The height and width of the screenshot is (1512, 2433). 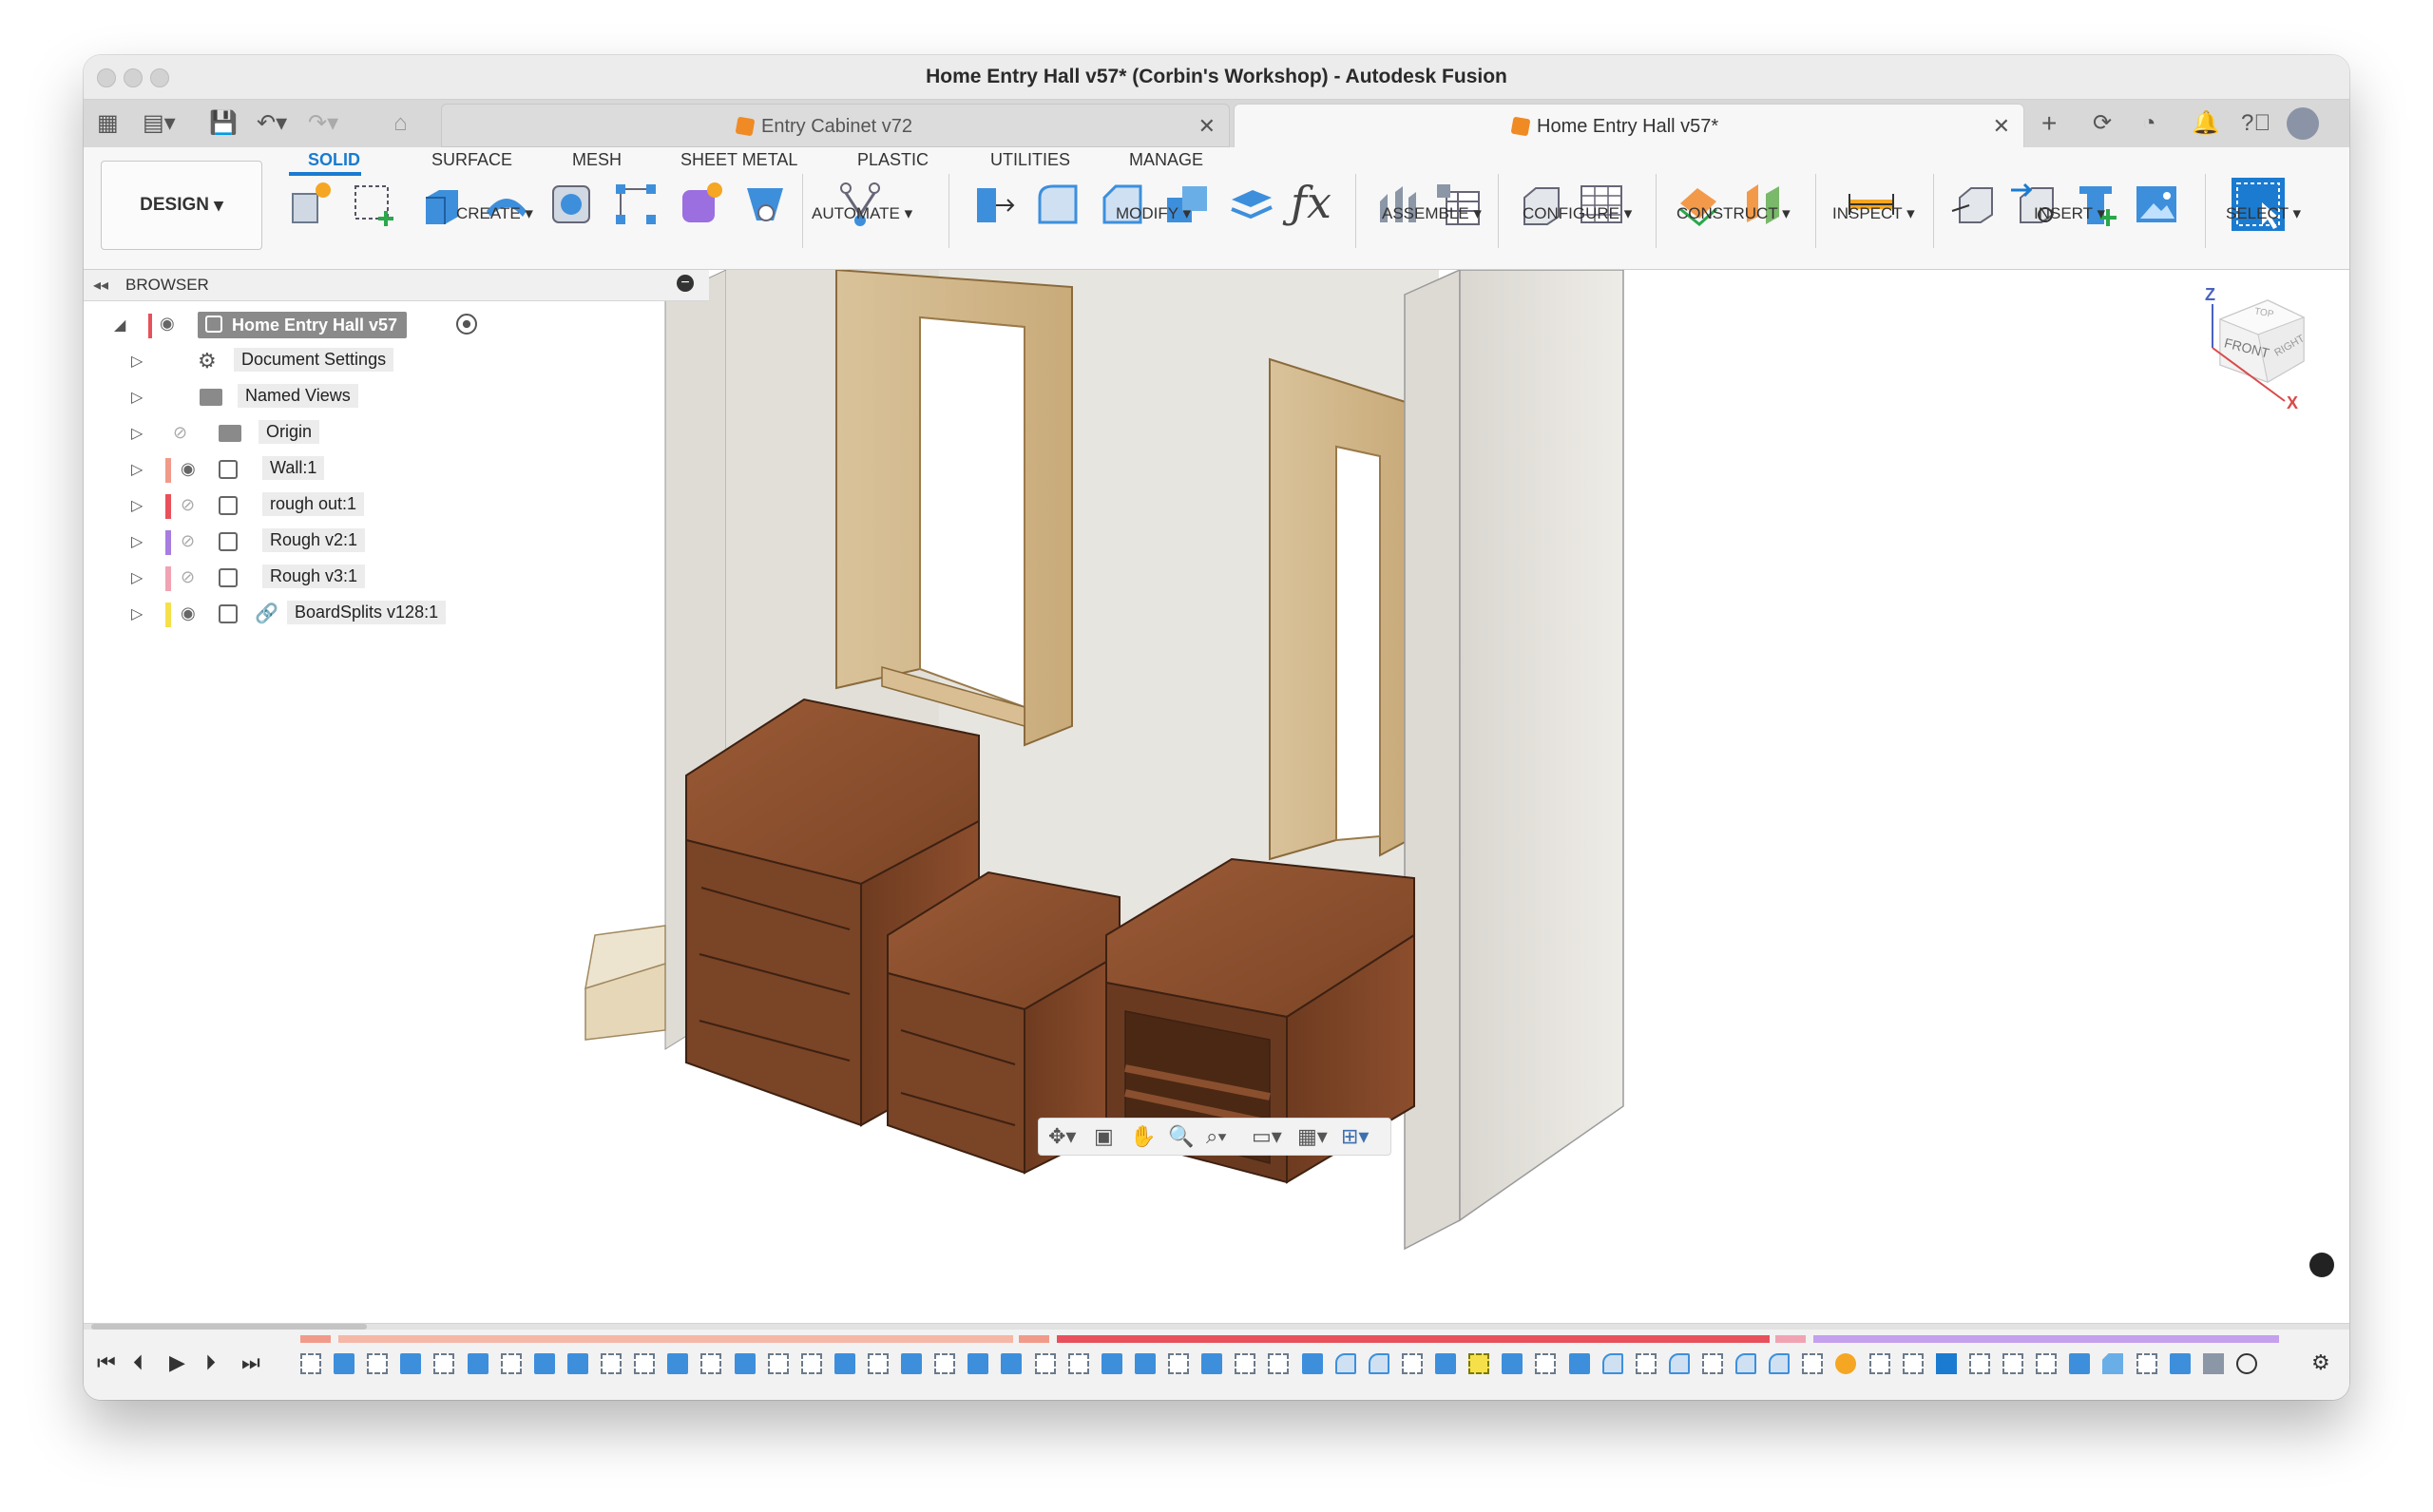 I want to click on browser-item-origin: ▷ ⊘ Origin, so click(x=338, y=434).